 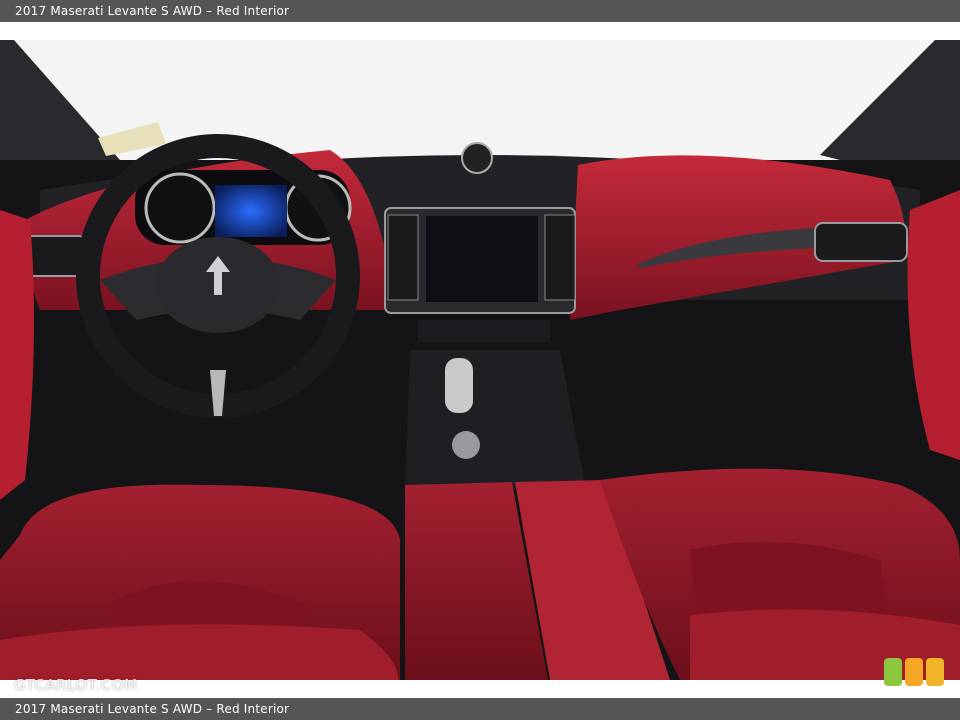 What do you see at coordinates (180, 208) in the screenshot?
I see `speedometer` at bounding box center [180, 208].